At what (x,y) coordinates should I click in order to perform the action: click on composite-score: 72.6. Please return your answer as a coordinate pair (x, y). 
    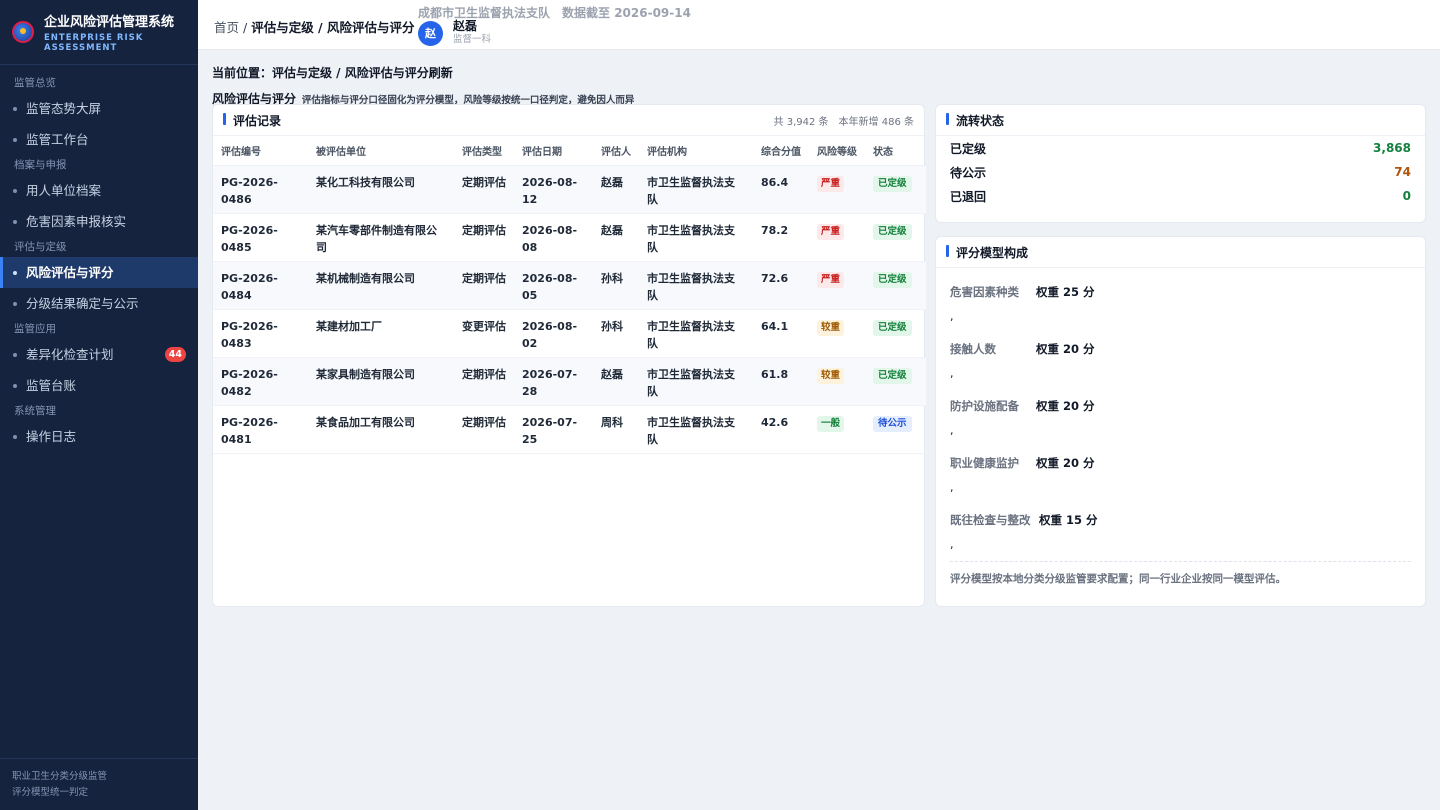
    Looking at the image, I should click on (775, 278).